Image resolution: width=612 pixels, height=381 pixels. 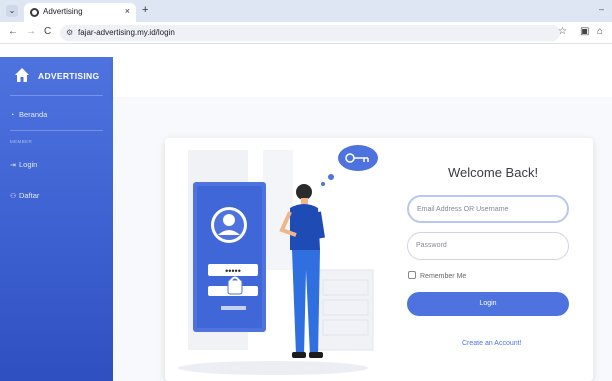 What do you see at coordinates (233, 271) in the screenshot?
I see `pin-dots: •••••` at bounding box center [233, 271].